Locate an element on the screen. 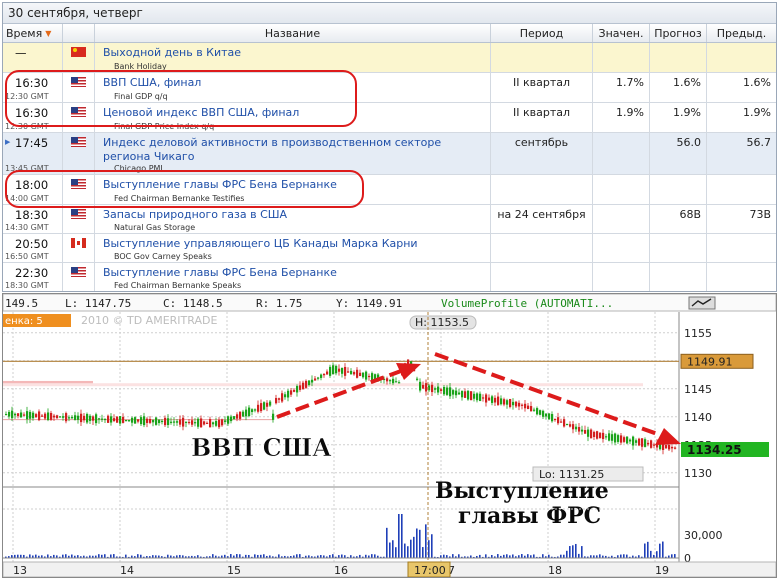 The image size is (779, 580). expand-triangle-icon: ▶ is located at coordinates (7, 142).